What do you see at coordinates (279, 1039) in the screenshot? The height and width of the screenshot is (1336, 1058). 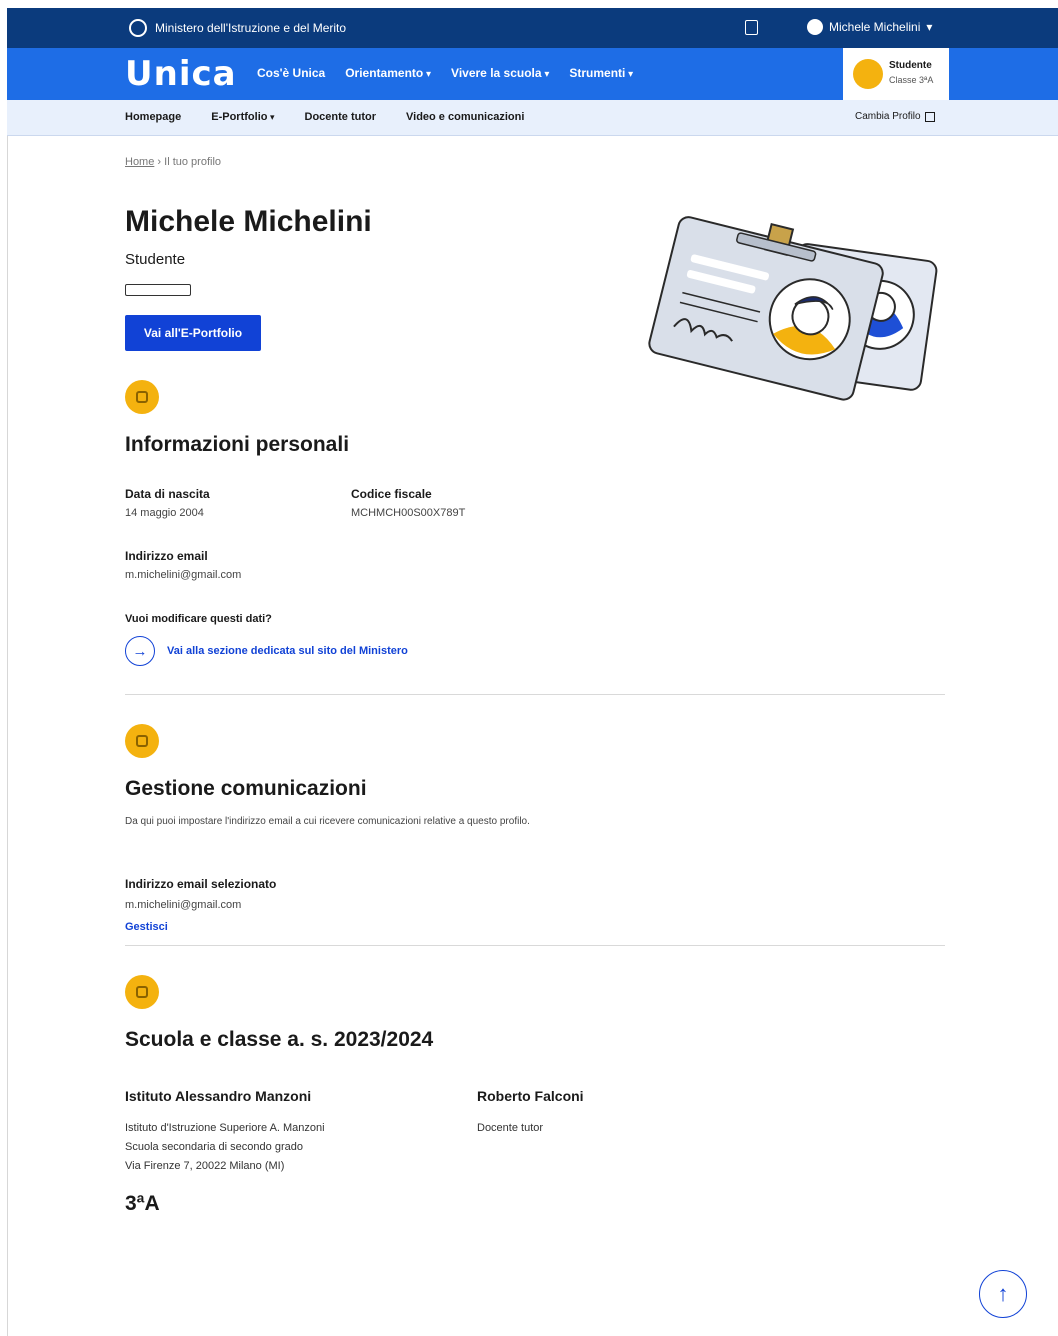 I see `section-title-school: Scuola e classe a. s. 2023/2024` at bounding box center [279, 1039].